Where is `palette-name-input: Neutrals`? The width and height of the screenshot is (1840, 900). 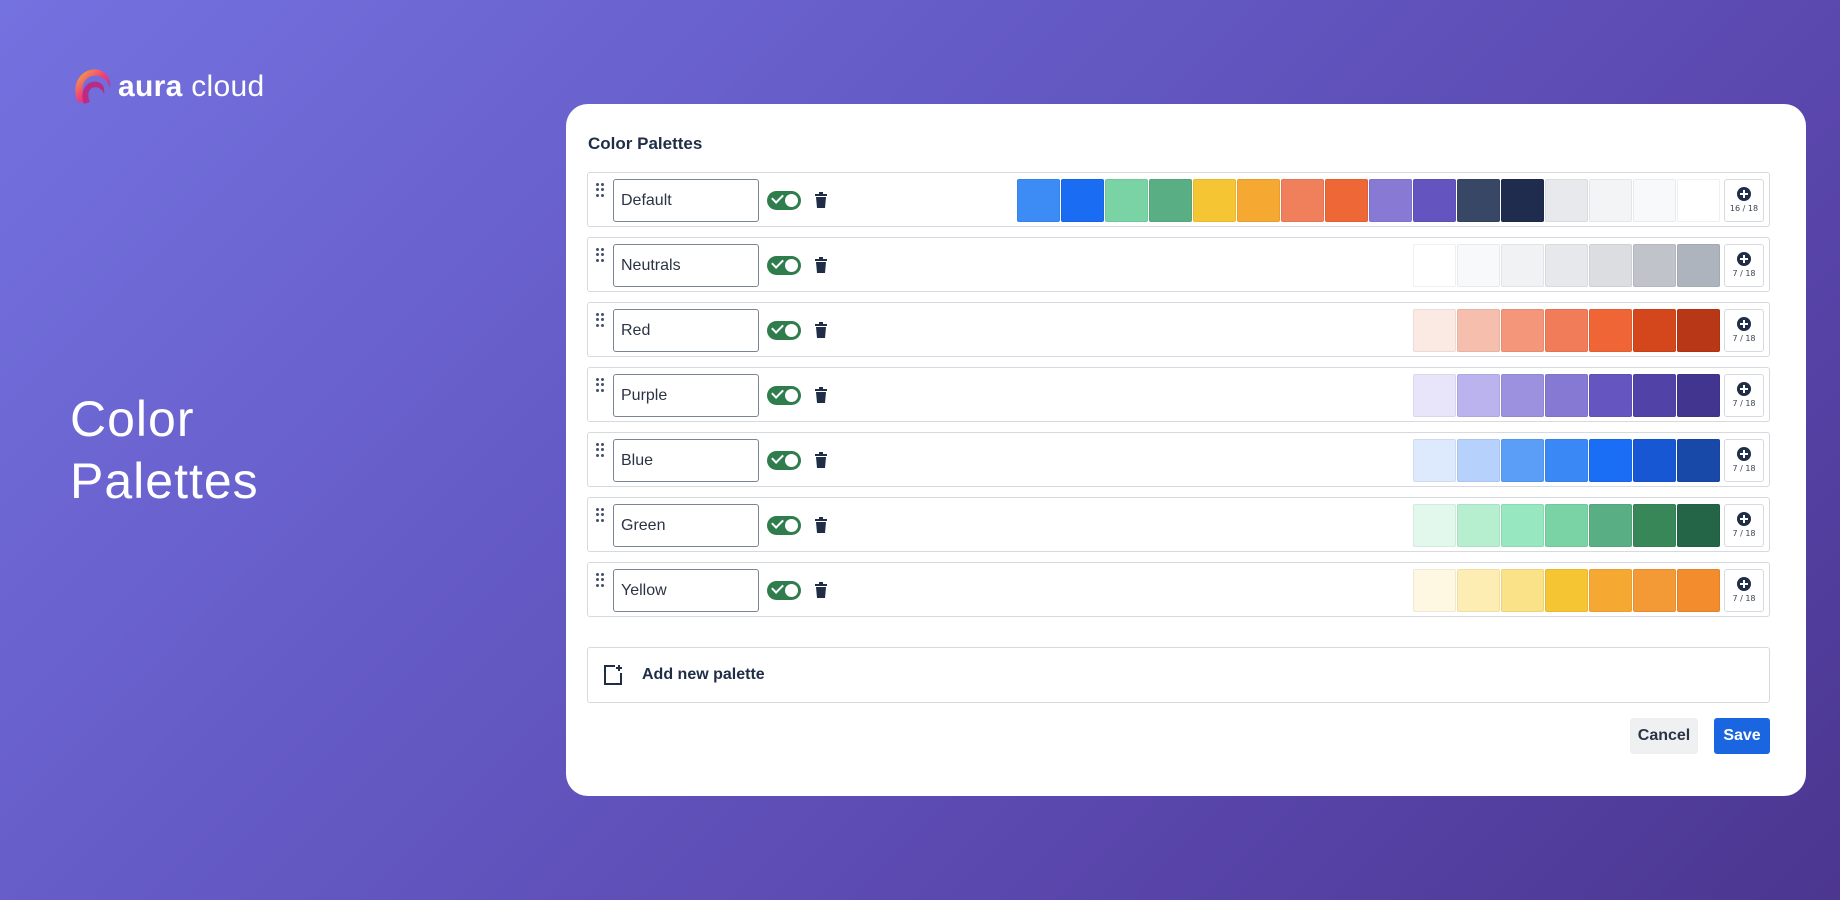
palette-name-input: Neutrals is located at coordinates (686, 265).